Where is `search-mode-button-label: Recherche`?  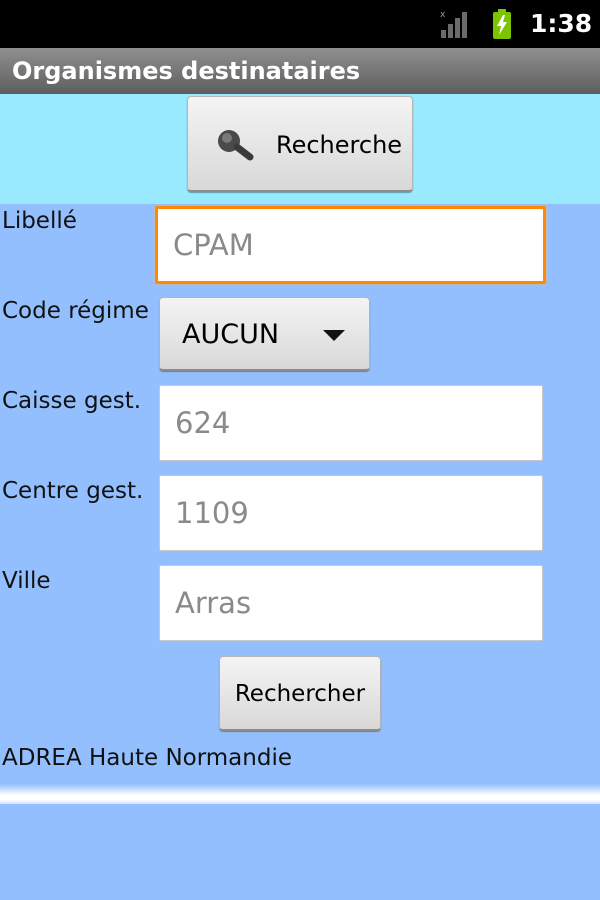 search-mode-button-label: Recherche is located at coordinates (339, 145).